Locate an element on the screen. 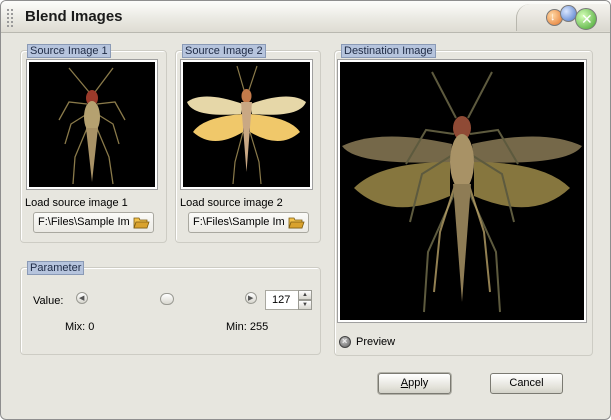  close-circle-icon: × is located at coordinates (345, 342).